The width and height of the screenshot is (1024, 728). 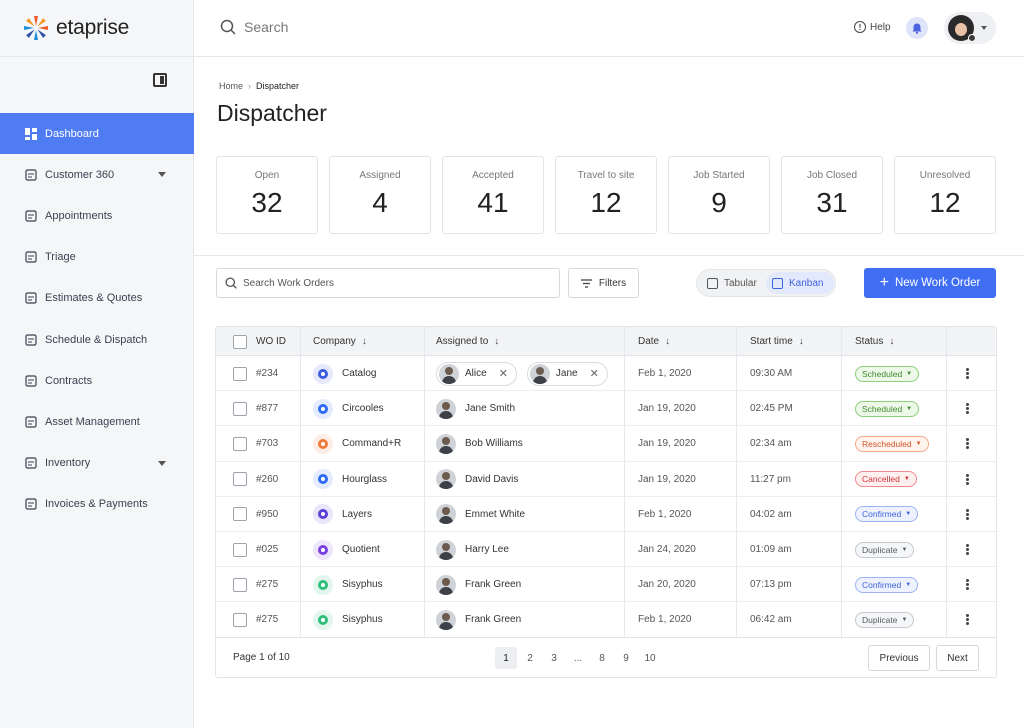 What do you see at coordinates (340, 341) in the screenshot?
I see `header-company: Company ↓` at bounding box center [340, 341].